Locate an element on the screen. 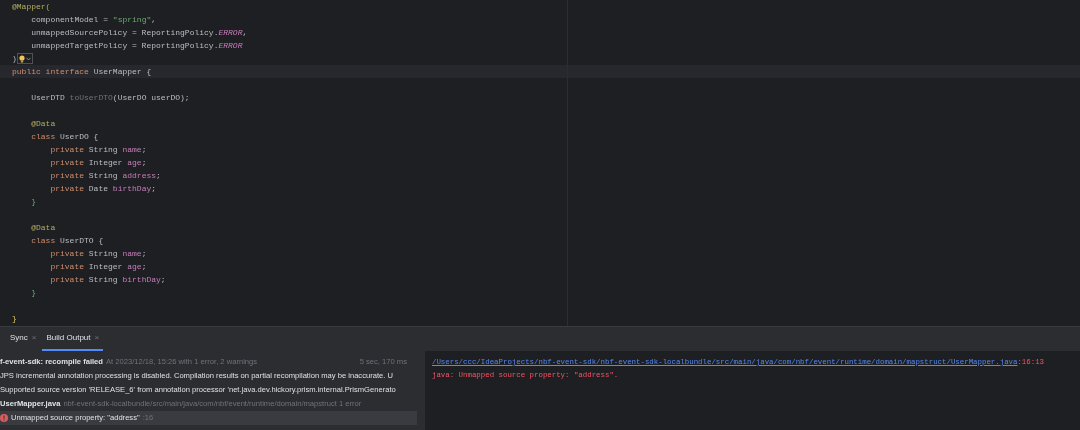  tool-tab: Build Output × is located at coordinates (73, 339).